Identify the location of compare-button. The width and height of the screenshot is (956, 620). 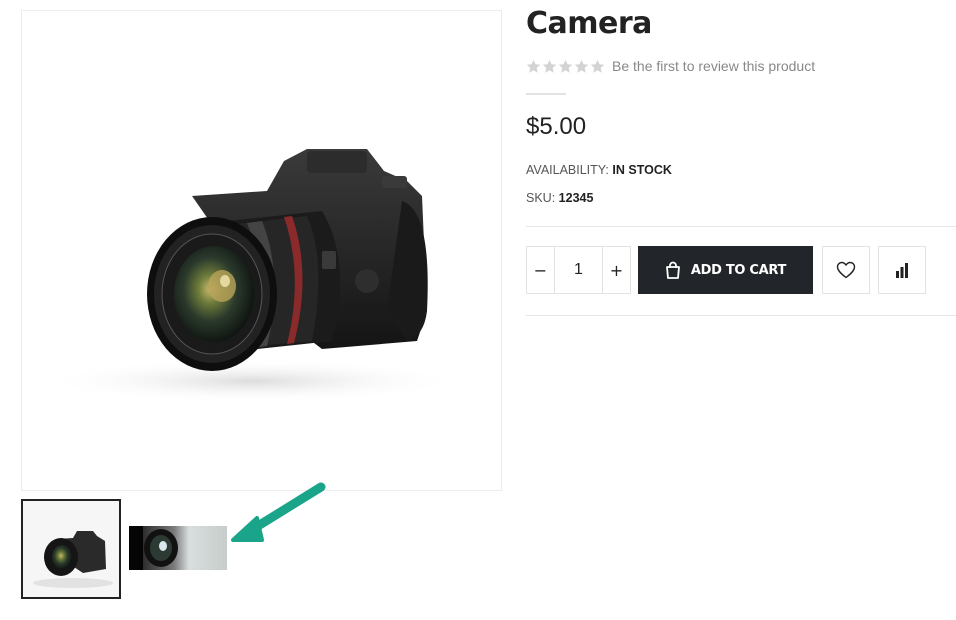
(902, 270).